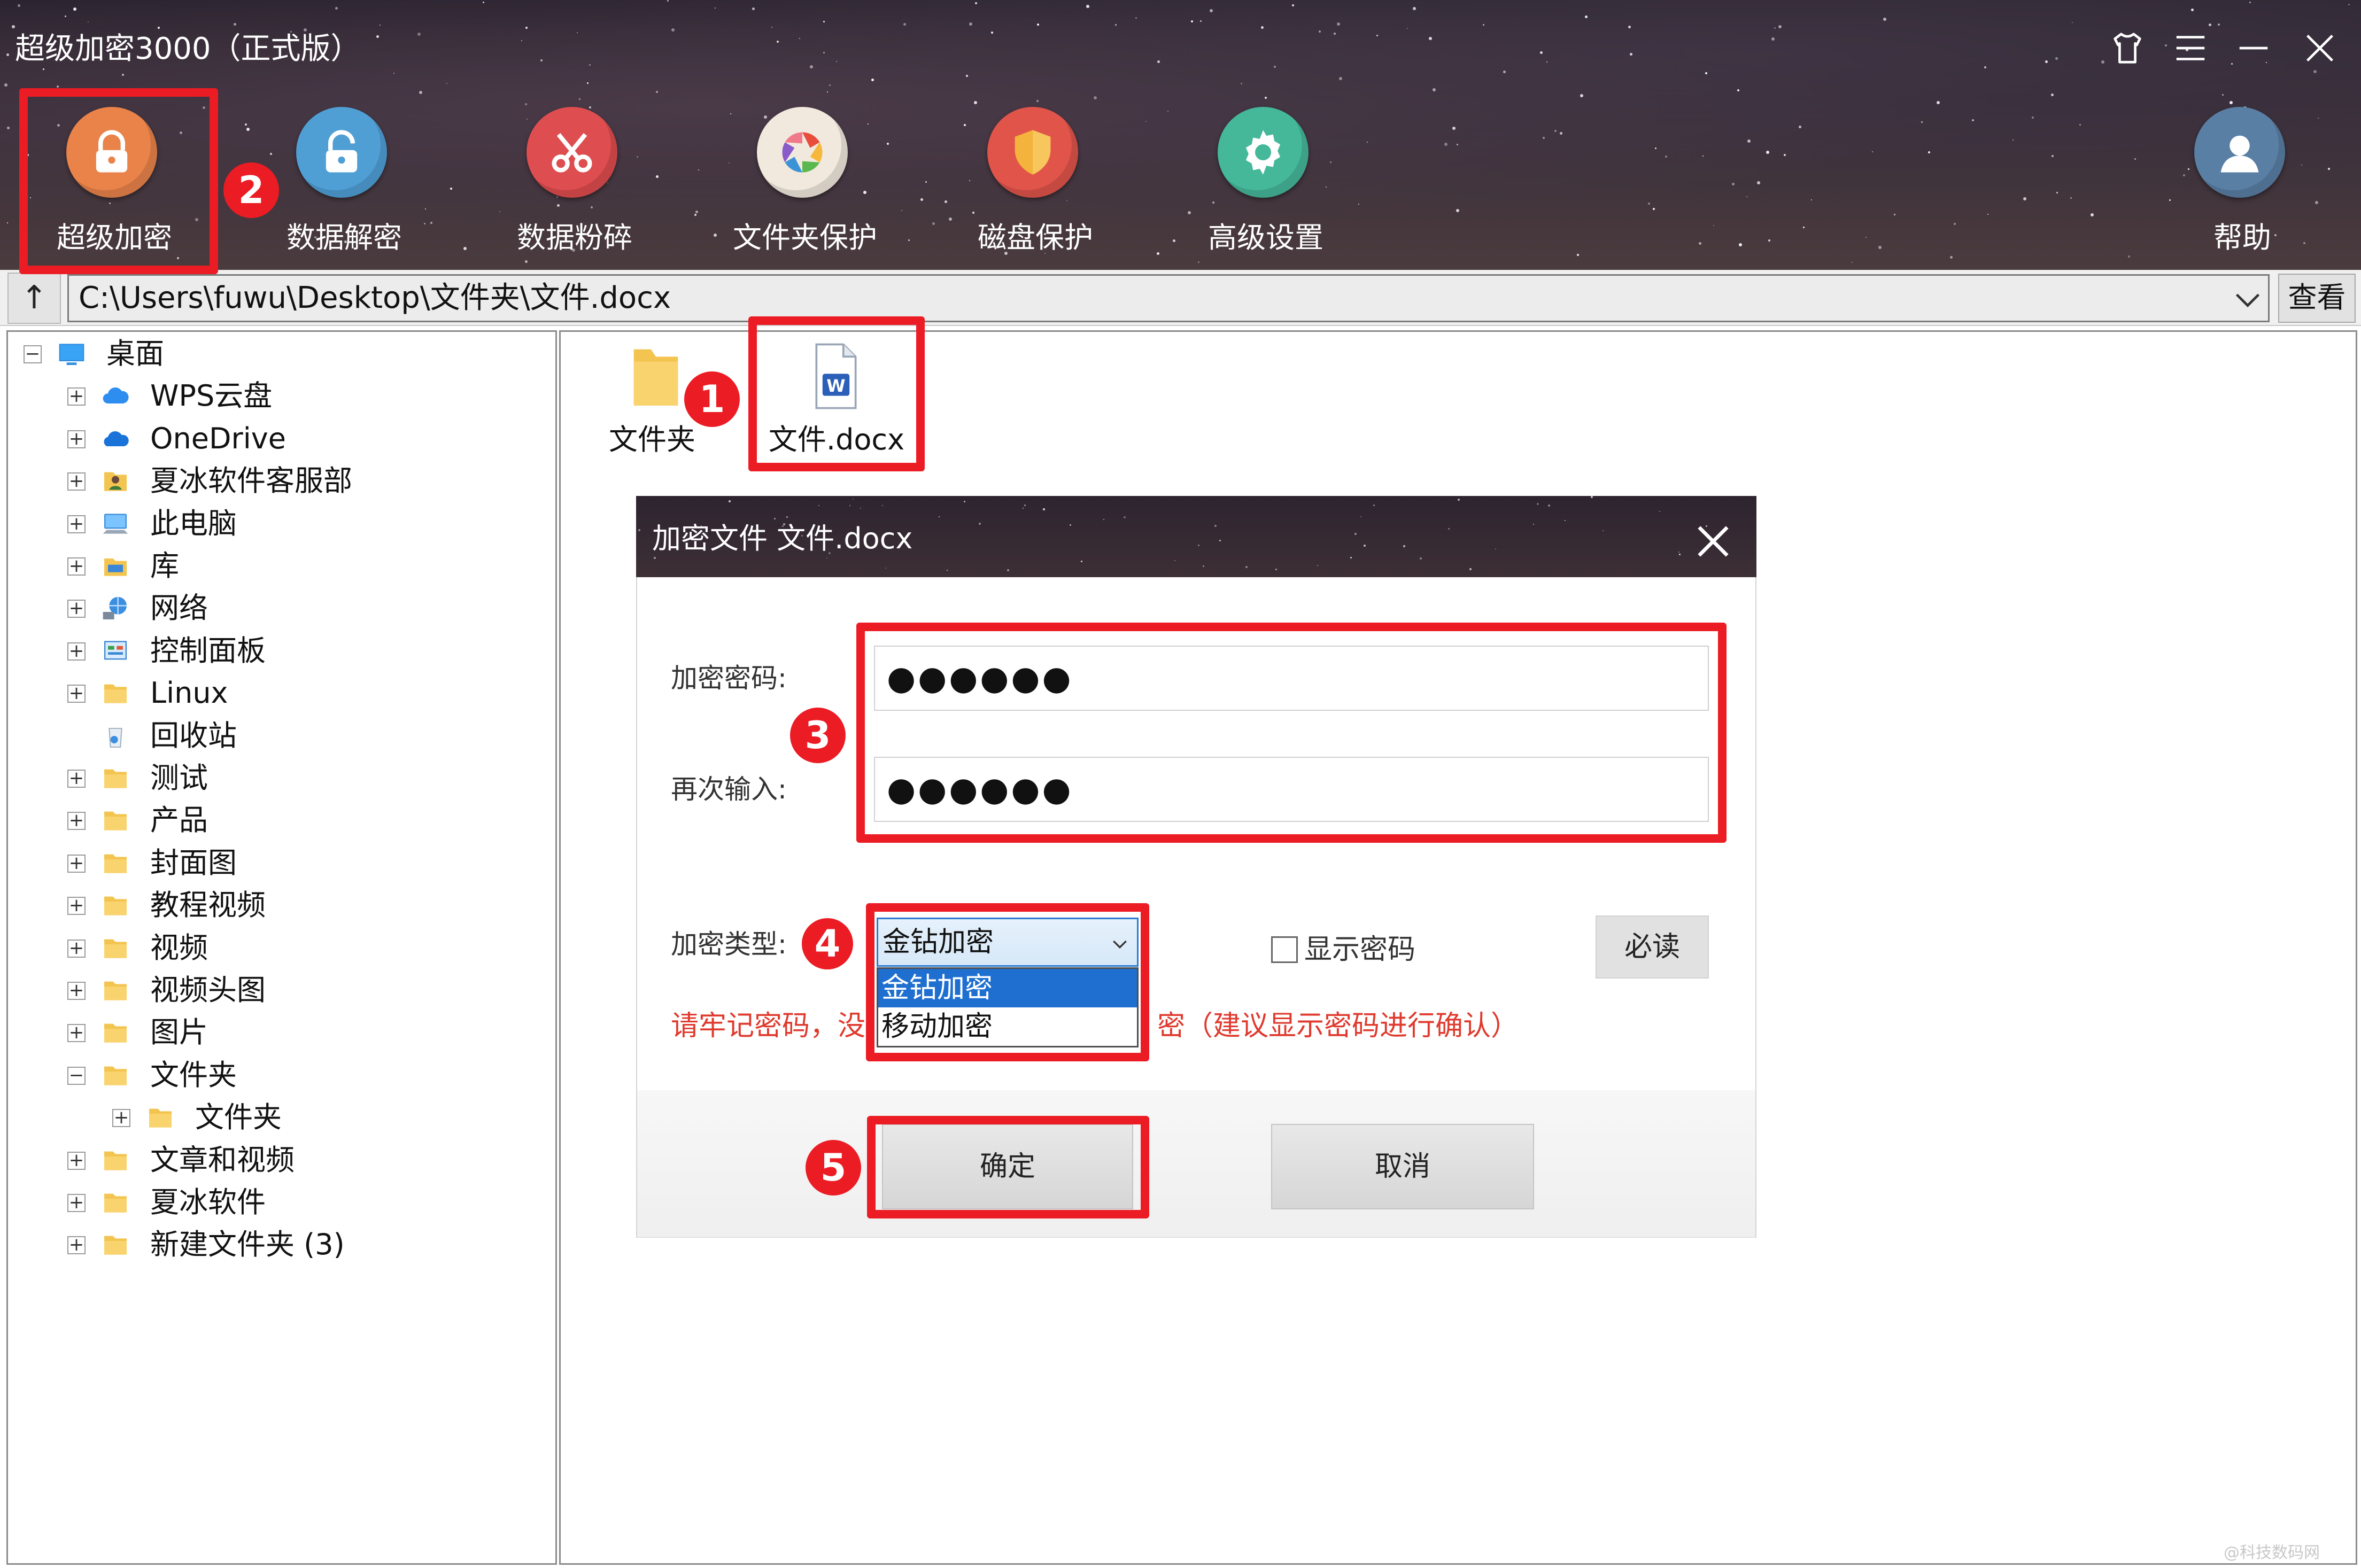 The height and width of the screenshot is (1568, 2361). I want to click on folder-icon, so click(115, 906).